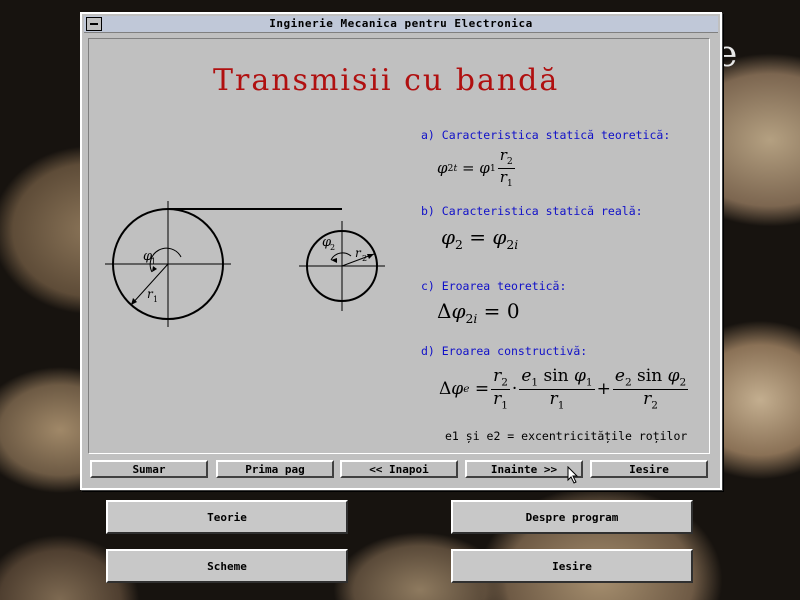 The width and height of the screenshot is (800, 600). What do you see at coordinates (227, 517) in the screenshot?
I see `teorie-button: Teorie` at bounding box center [227, 517].